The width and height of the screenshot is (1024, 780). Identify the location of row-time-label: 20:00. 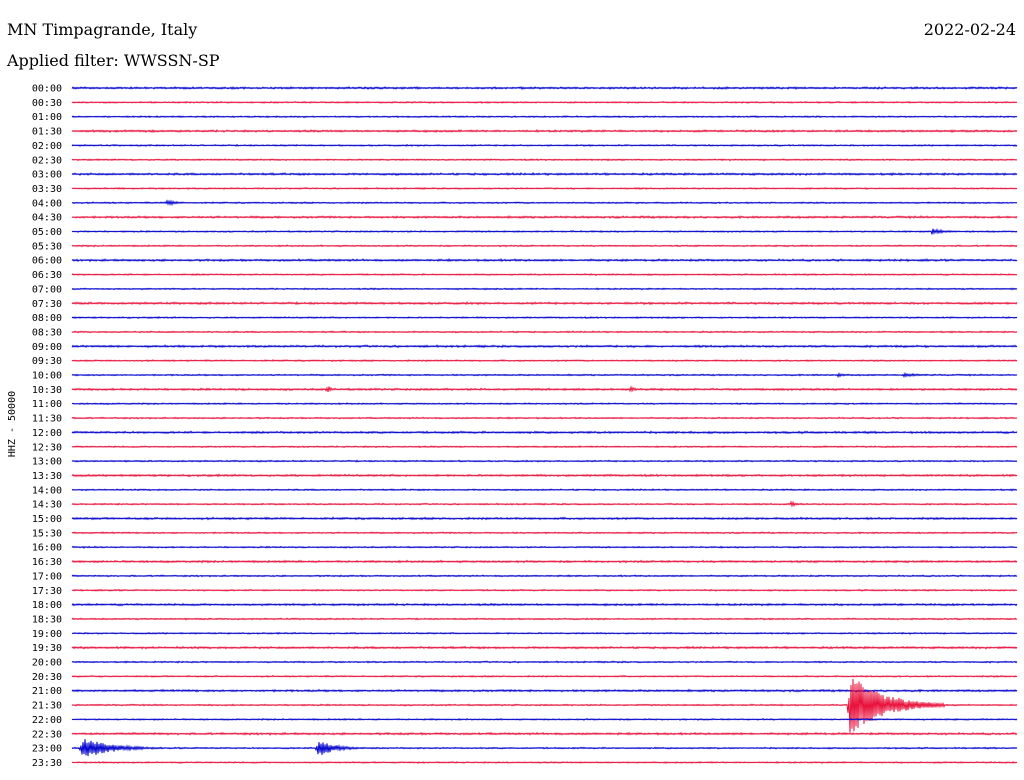
(47, 663).